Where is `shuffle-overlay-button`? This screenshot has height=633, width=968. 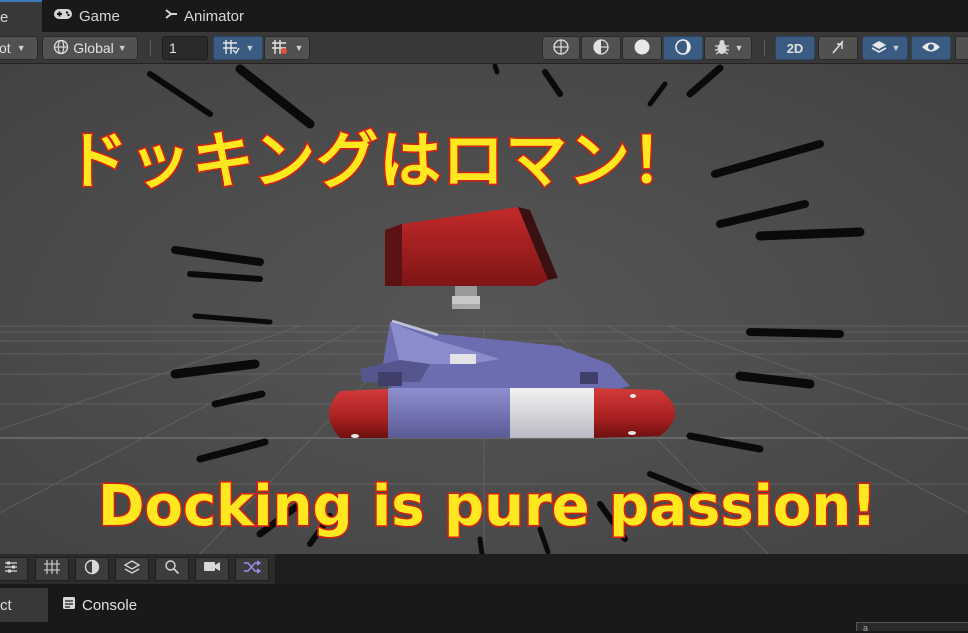 shuffle-overlay-button is located at coordinates (252, 569).